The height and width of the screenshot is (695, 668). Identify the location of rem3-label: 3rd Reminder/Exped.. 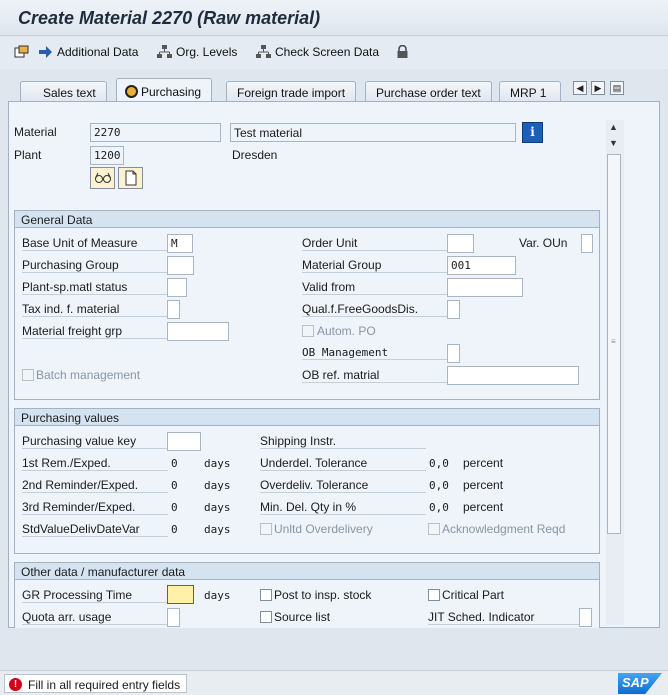
(95, 507).